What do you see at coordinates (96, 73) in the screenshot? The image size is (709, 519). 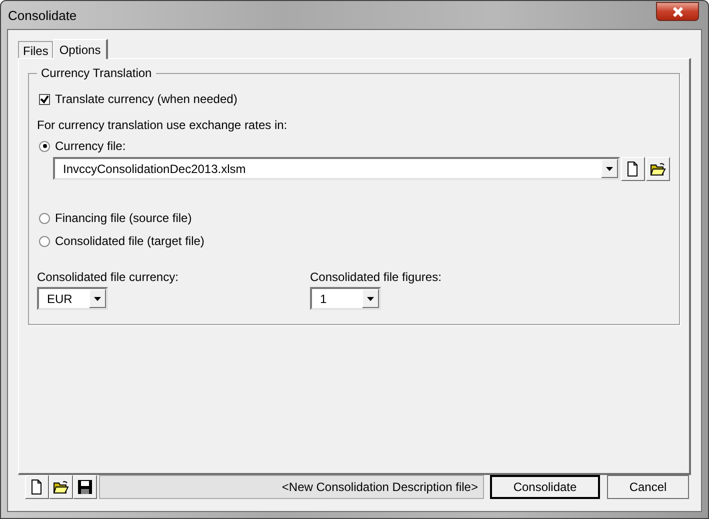 I see `group-title: Currency Translation` at bounding box center [96, 73].